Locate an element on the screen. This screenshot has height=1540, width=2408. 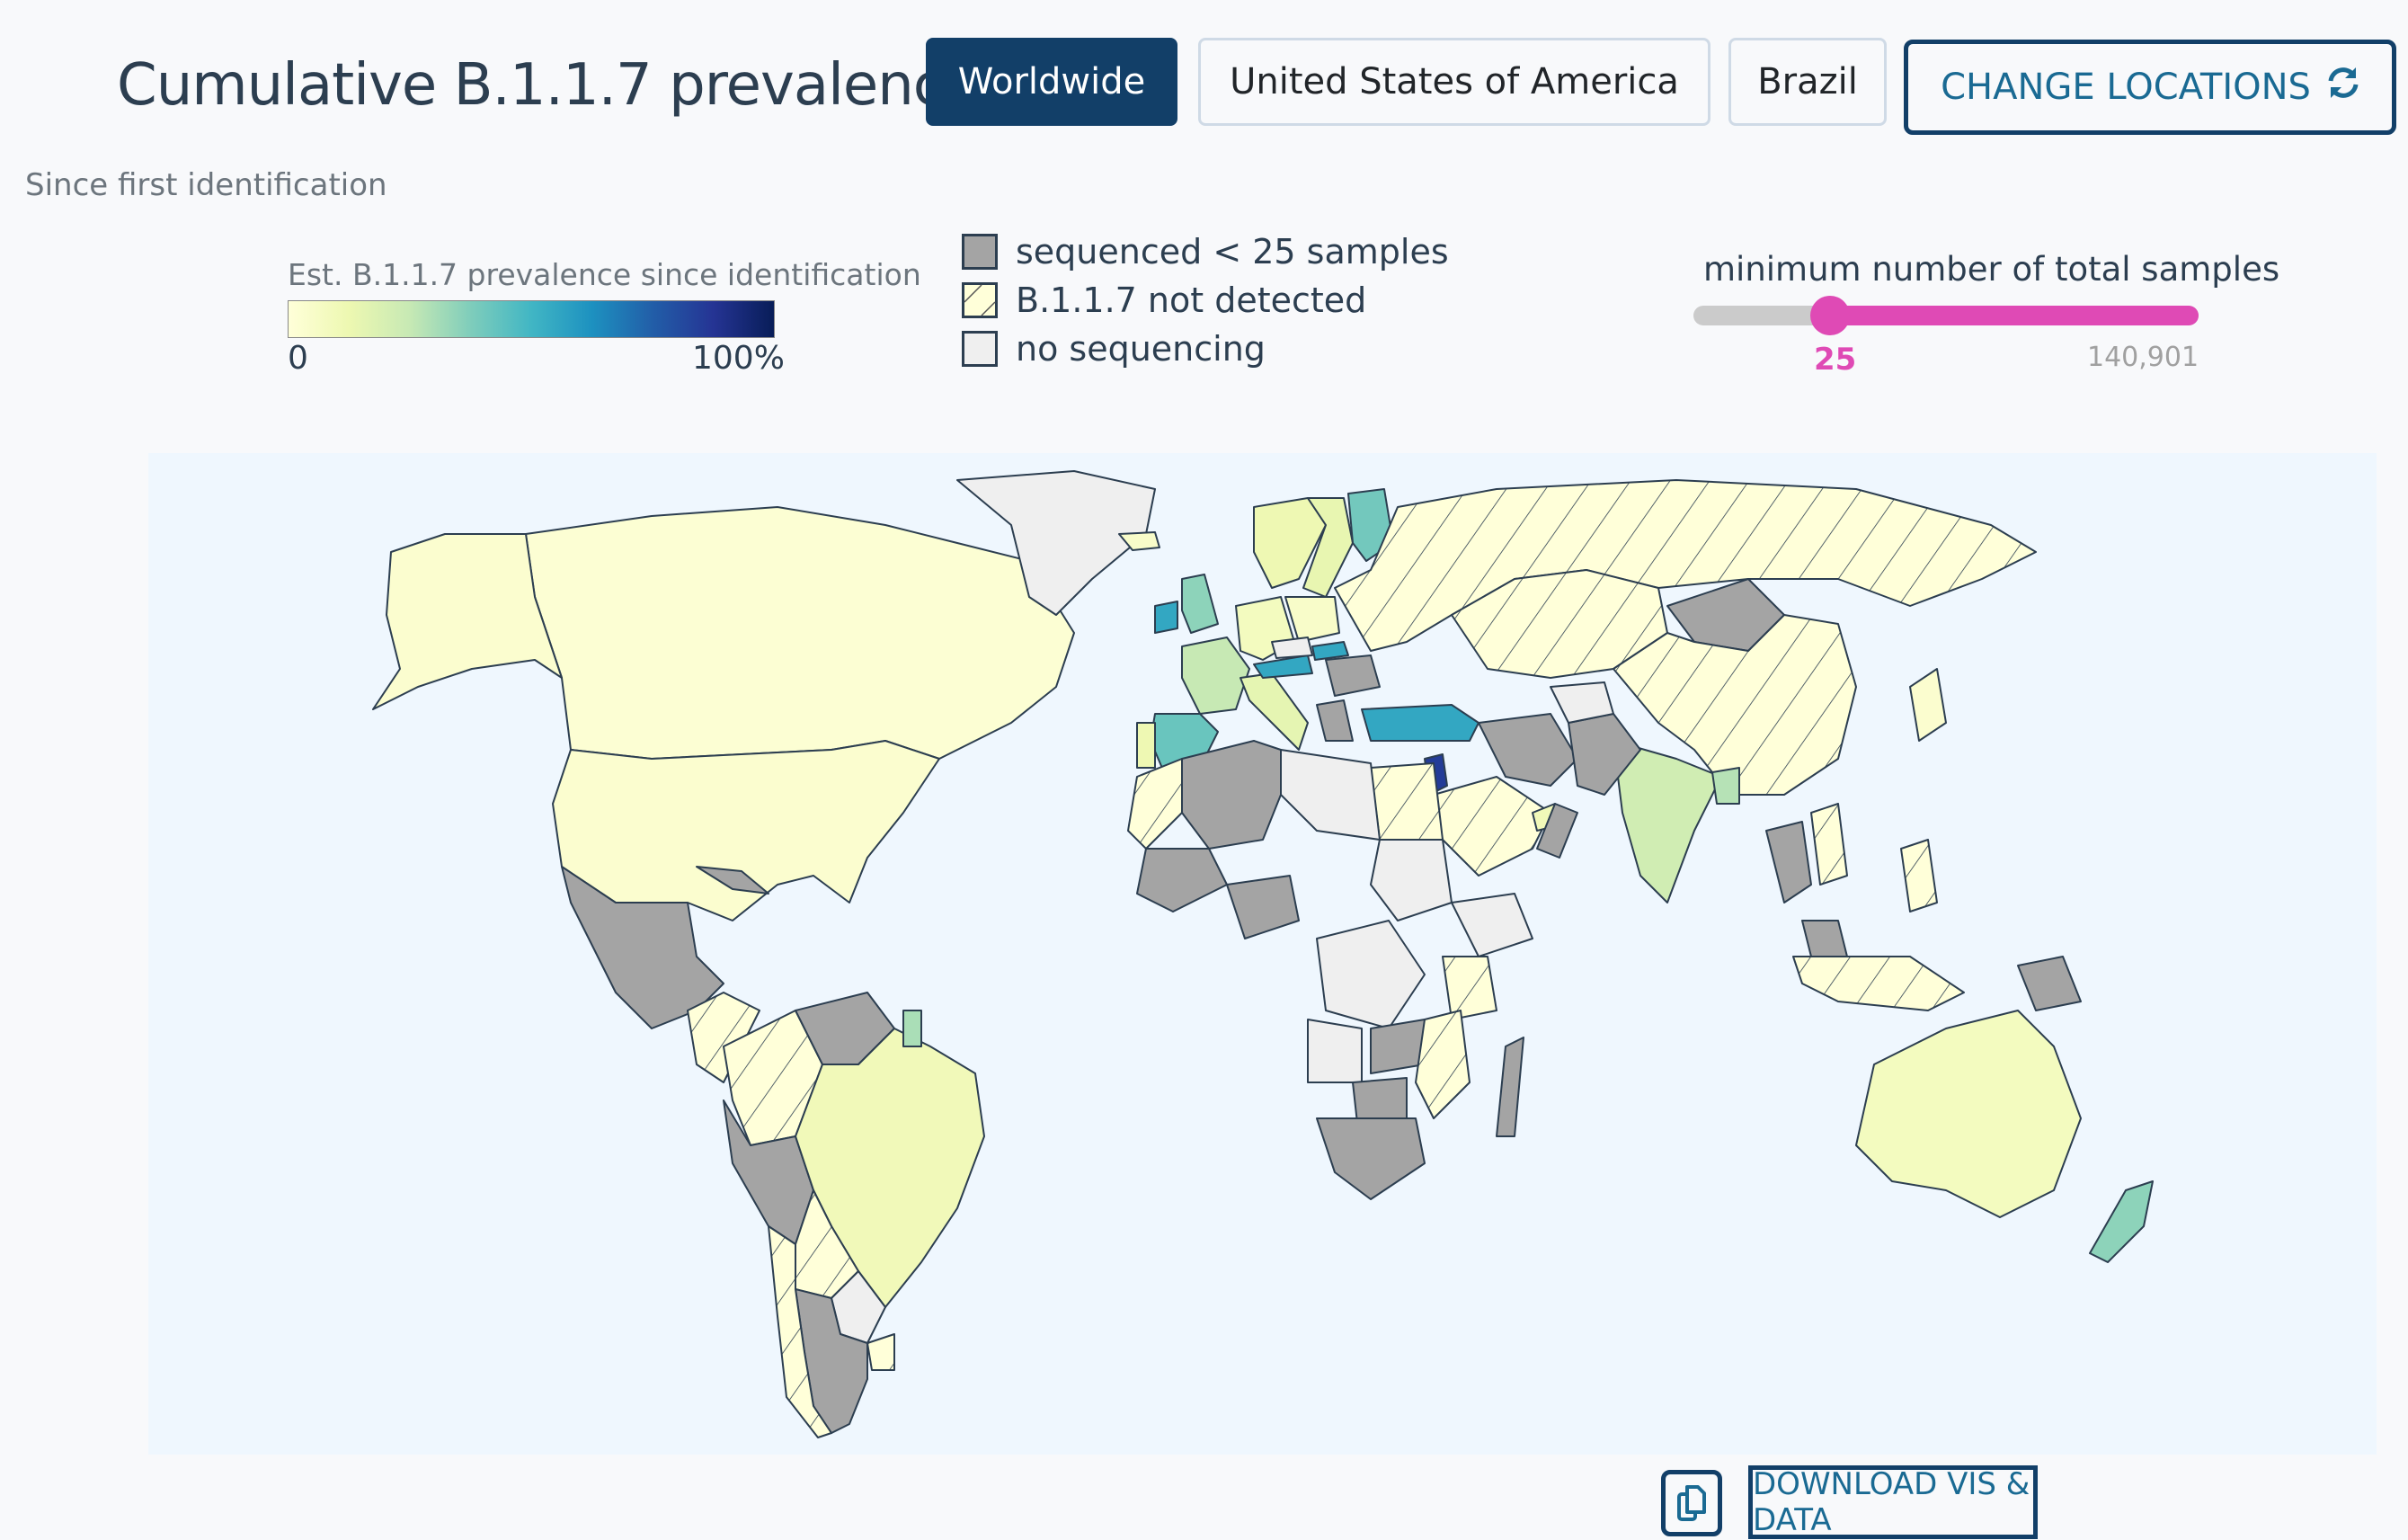
country-angola: Angola is located at coordinates (1335, 1051).